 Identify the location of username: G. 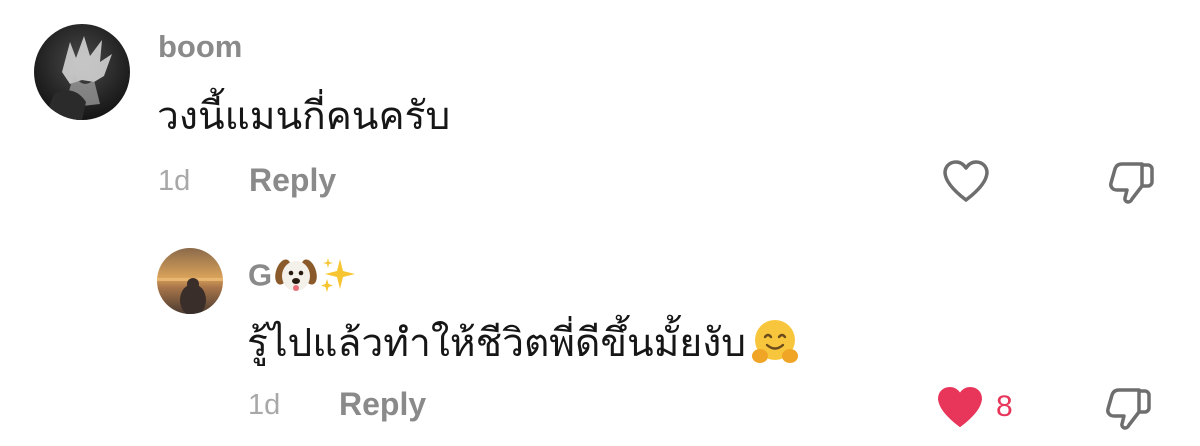
(303, 277).